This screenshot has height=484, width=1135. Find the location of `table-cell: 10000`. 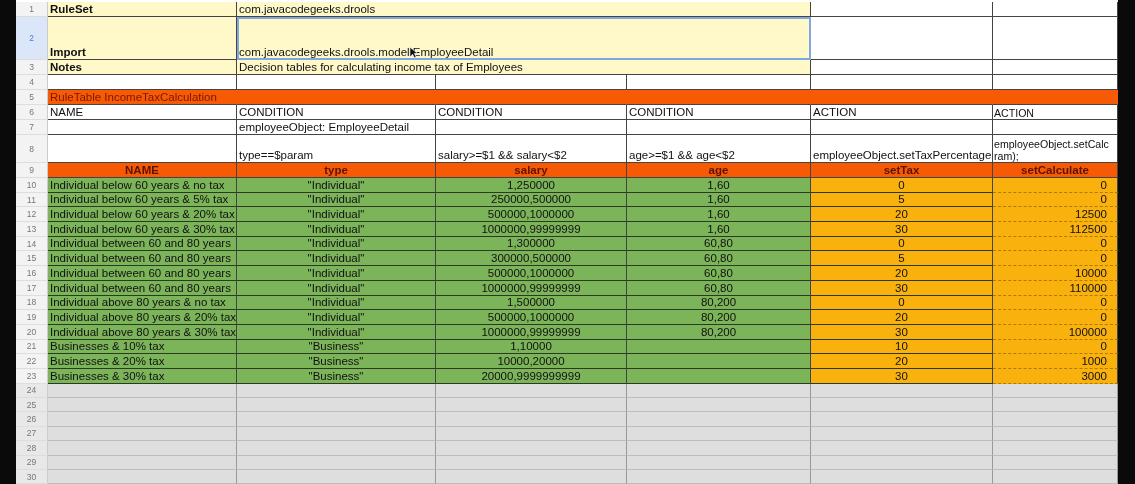

table-cell: 10000 is located at coordinates (1055, 273).